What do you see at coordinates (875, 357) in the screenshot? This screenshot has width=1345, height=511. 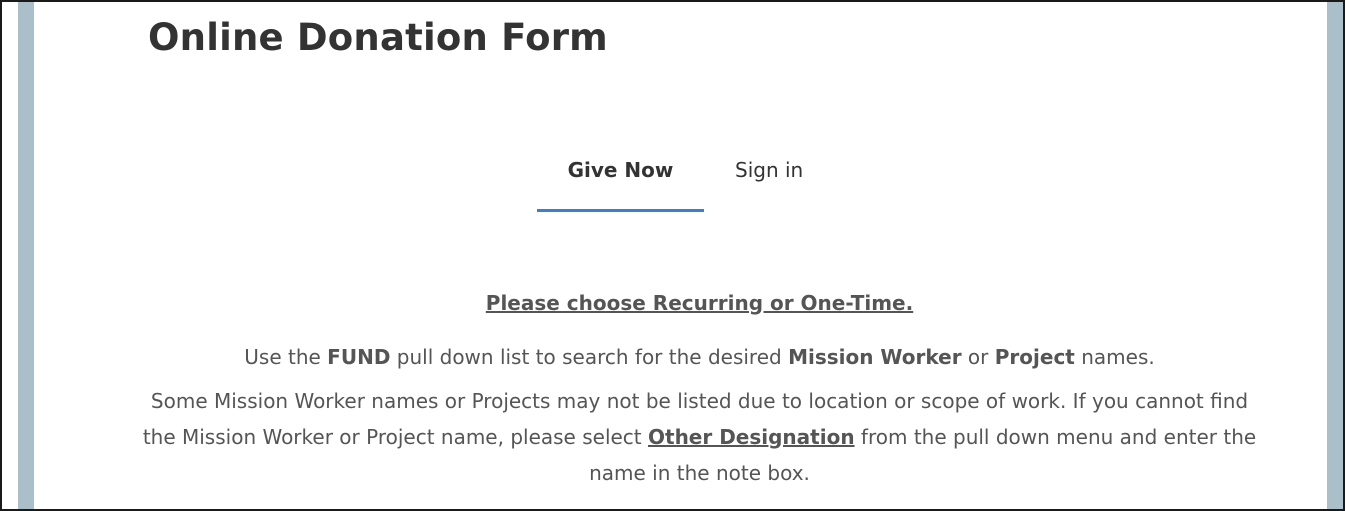 I see `mission-worker-keyword: Mission Worker` at bounding box center [875, 357].